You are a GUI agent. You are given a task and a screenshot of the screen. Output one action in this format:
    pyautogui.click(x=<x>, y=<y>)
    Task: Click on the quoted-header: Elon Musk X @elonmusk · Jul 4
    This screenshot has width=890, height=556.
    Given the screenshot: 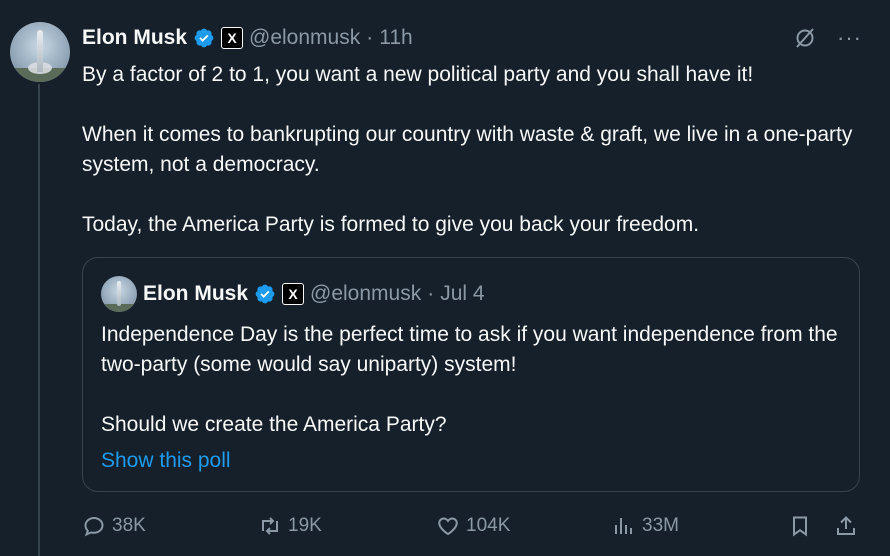 What is the action you would take?
    pyautogui.click(x=314, y=294)
    